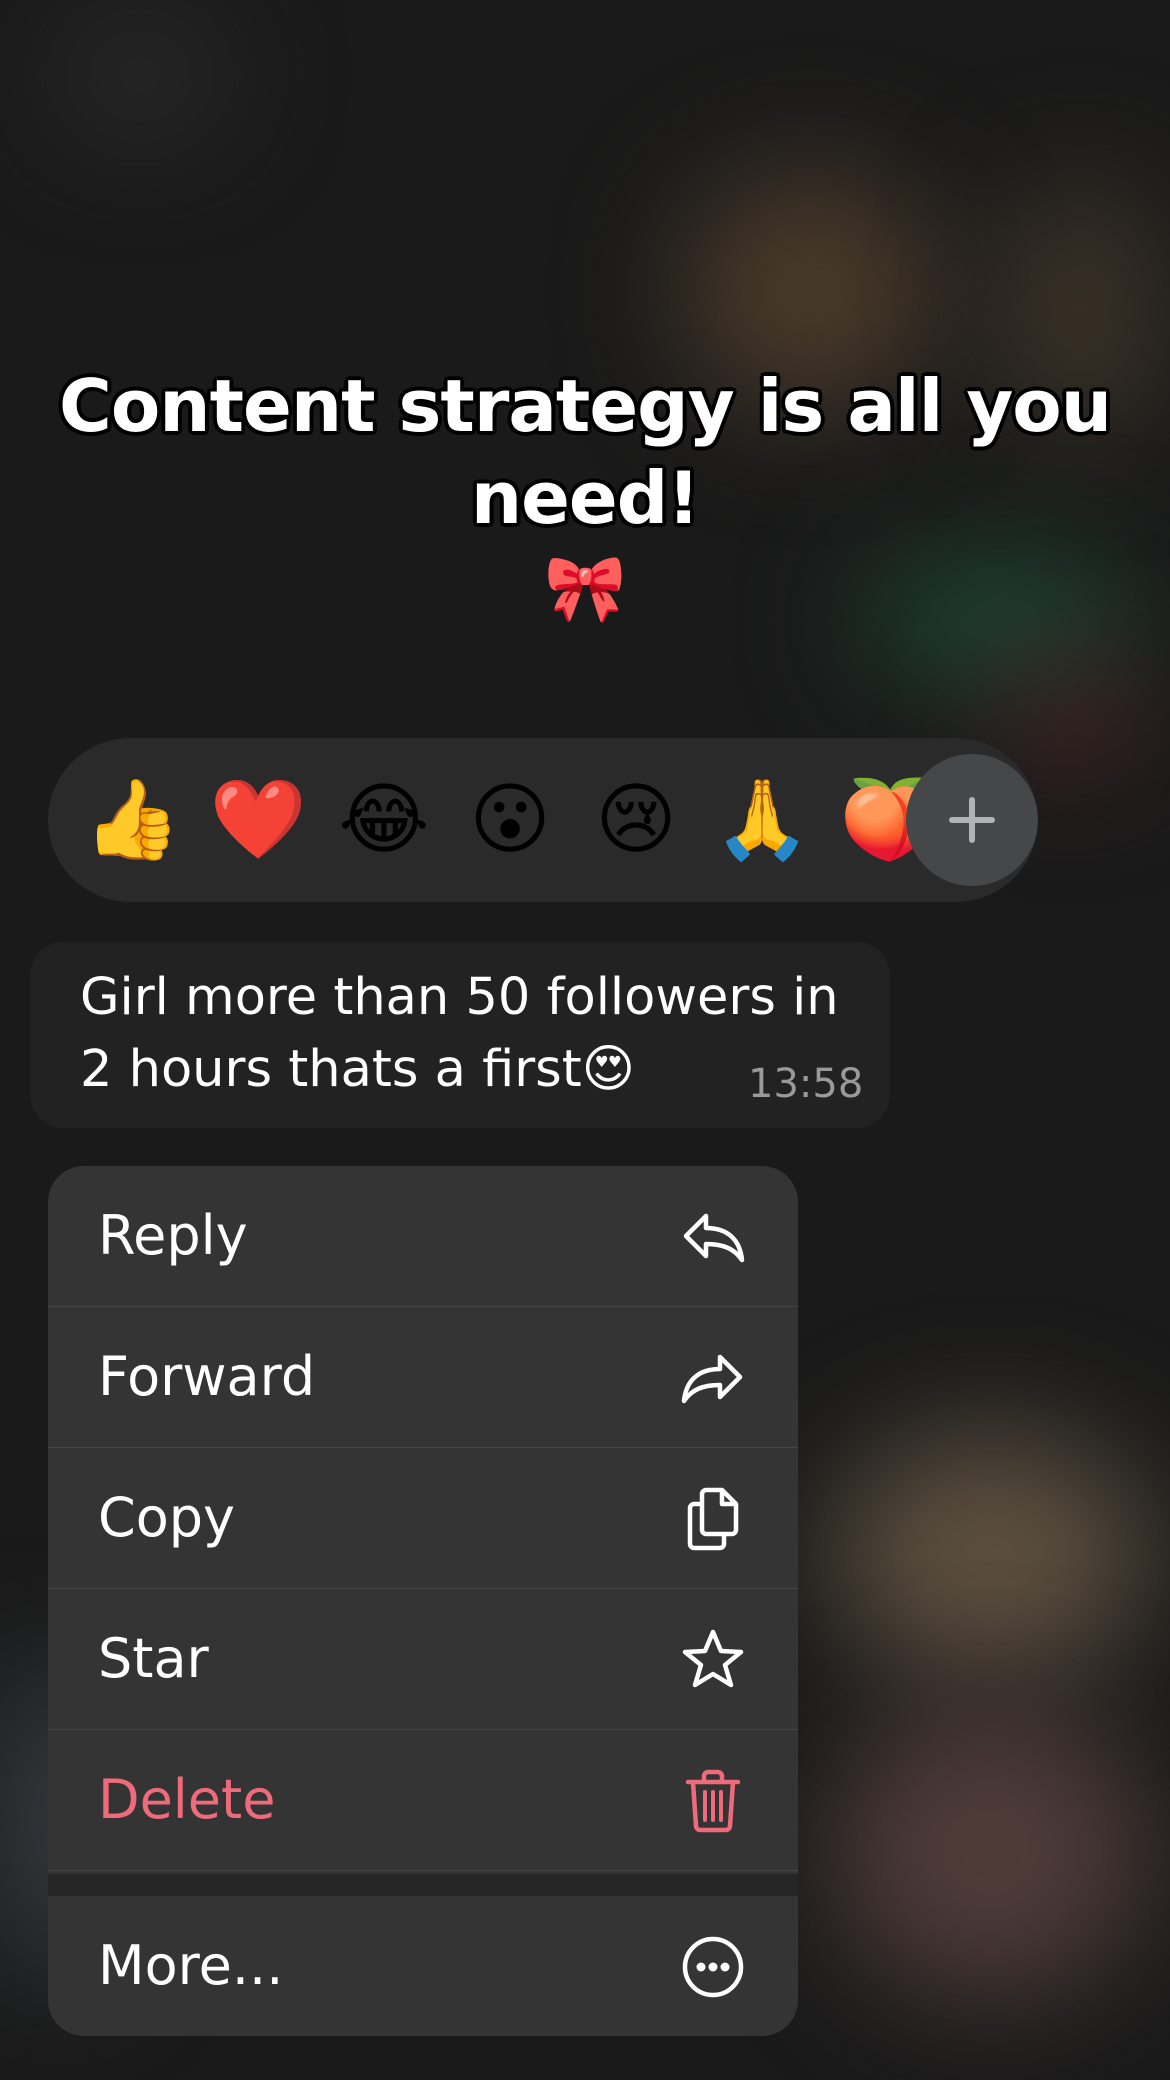  I want to click on reply-icon, so click(714, 1238).